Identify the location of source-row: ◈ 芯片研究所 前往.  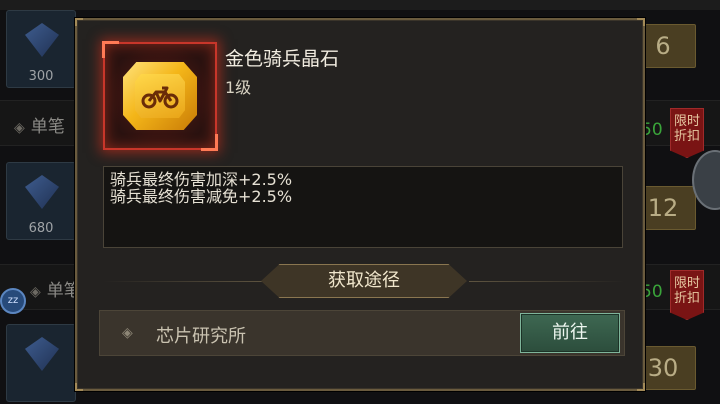
(362, 333).